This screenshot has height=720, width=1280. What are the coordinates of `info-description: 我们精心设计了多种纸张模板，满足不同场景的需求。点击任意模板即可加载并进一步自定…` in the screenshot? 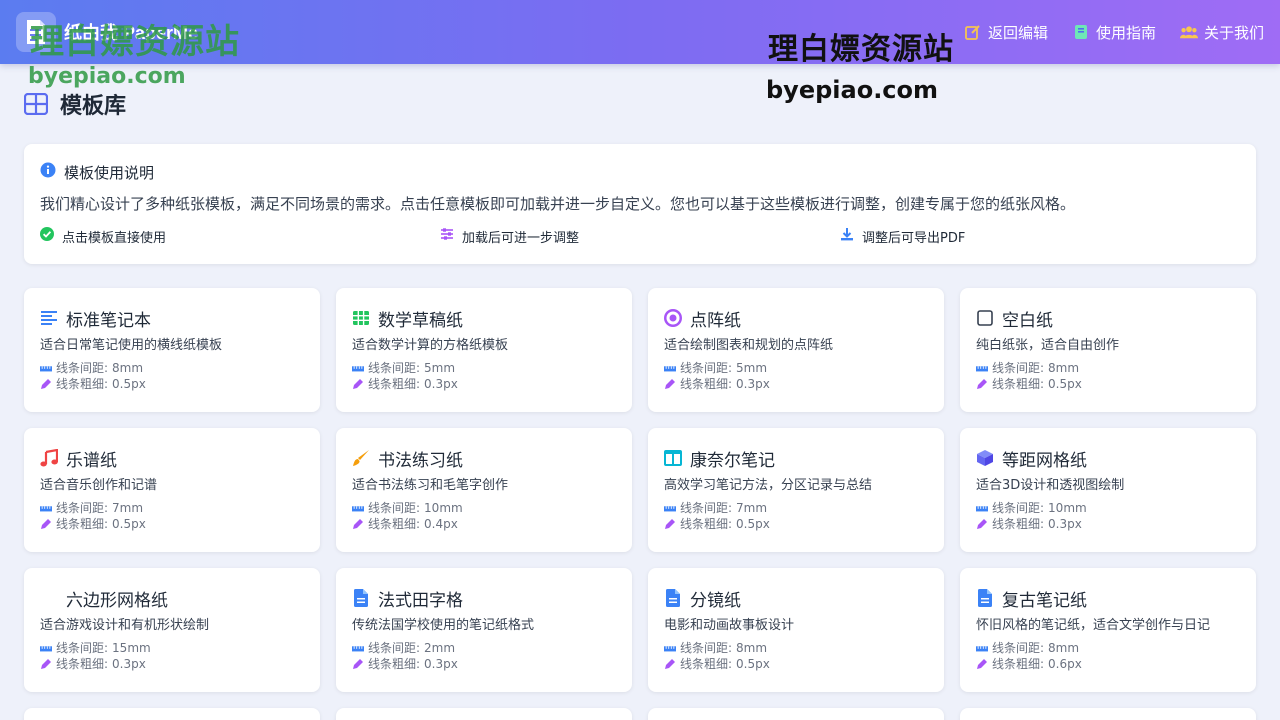 It's located at (558, 204).